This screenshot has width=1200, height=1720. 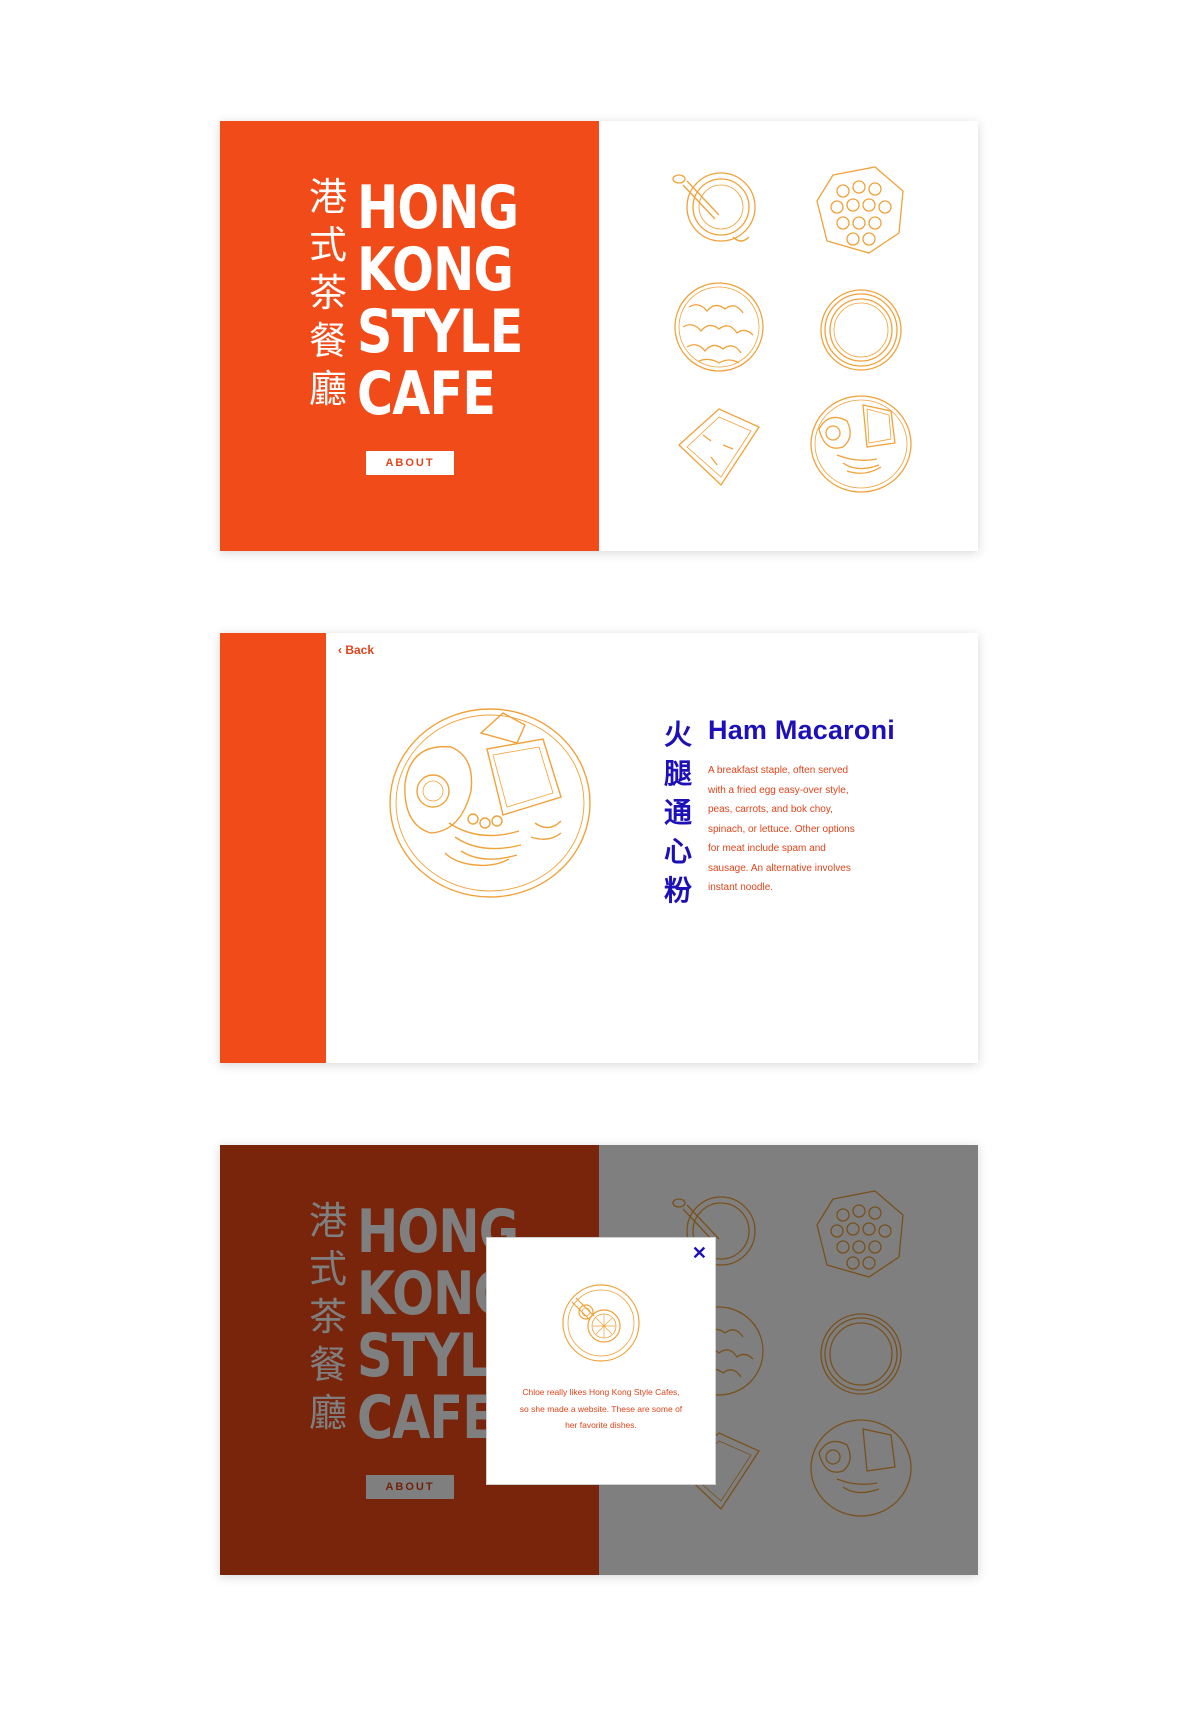 What do you see at coordinates (718, 210) in the screenshot?
I see `milk-tea-icon` at bounding box center [718, 210].